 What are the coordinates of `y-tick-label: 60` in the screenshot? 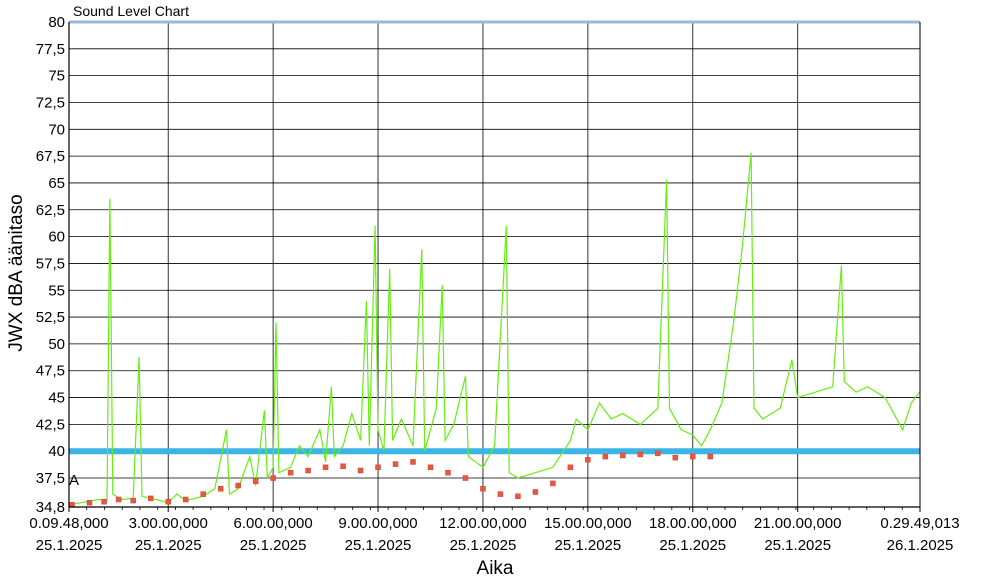 It's located at (56, 237).